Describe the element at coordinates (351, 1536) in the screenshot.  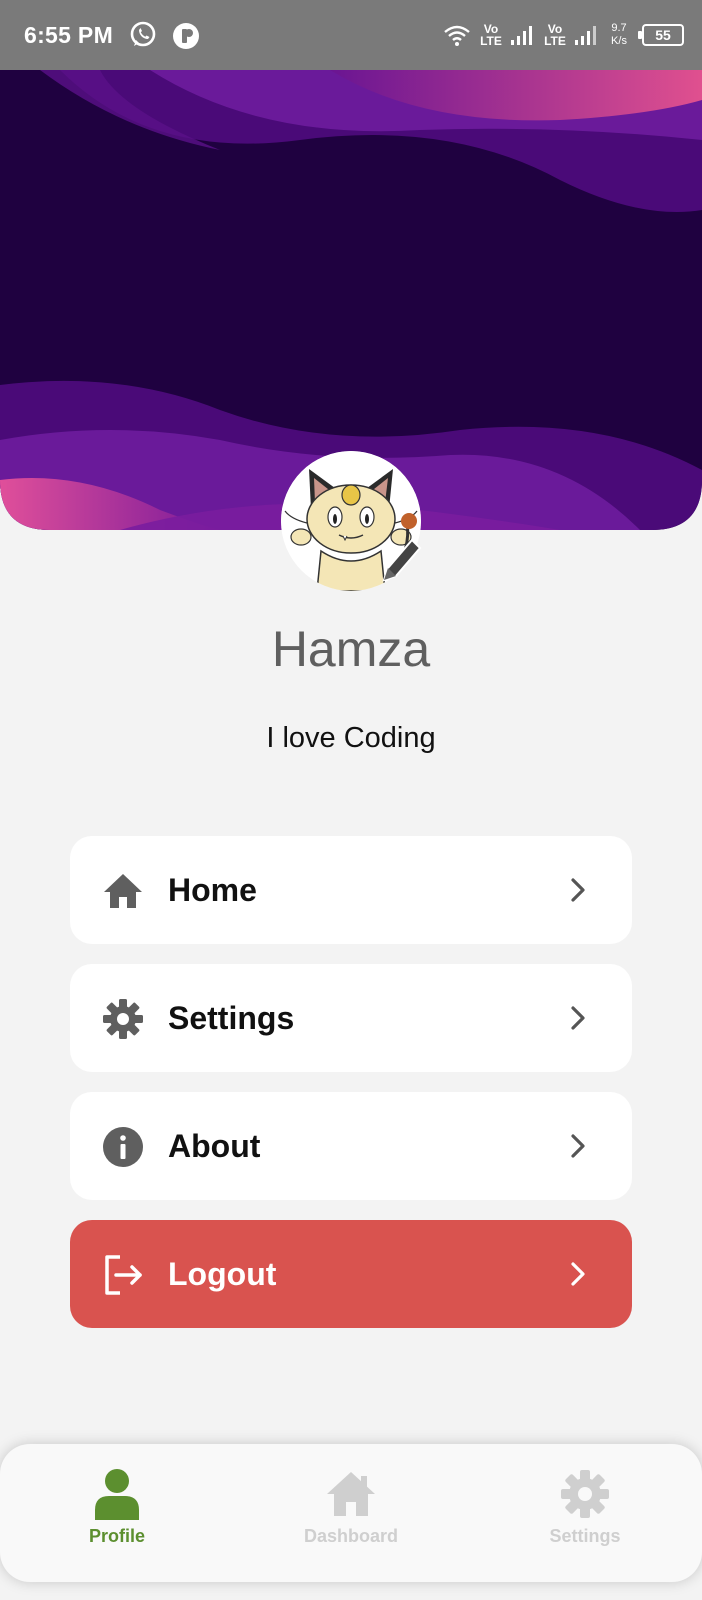
I see `nav-label: Dashboard` at that location.